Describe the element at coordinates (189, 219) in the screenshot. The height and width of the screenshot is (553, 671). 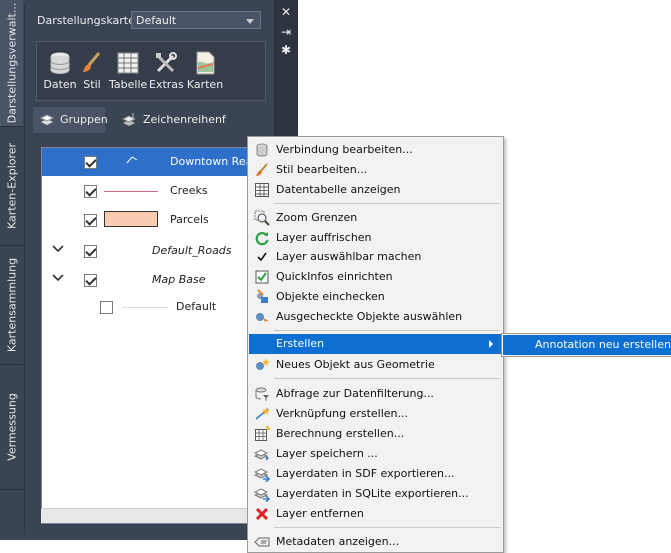
I see `layer-name: Parcels` at that location.